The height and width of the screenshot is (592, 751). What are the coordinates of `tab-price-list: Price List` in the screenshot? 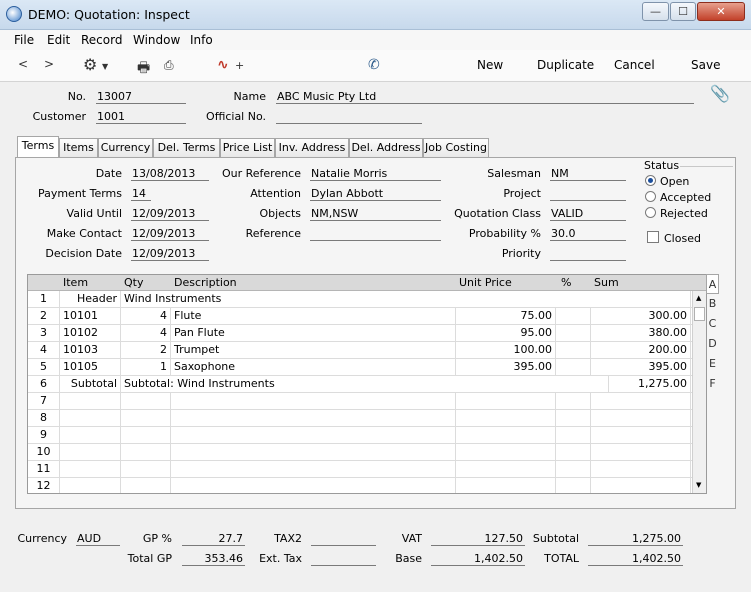 It's located at (247, 147).